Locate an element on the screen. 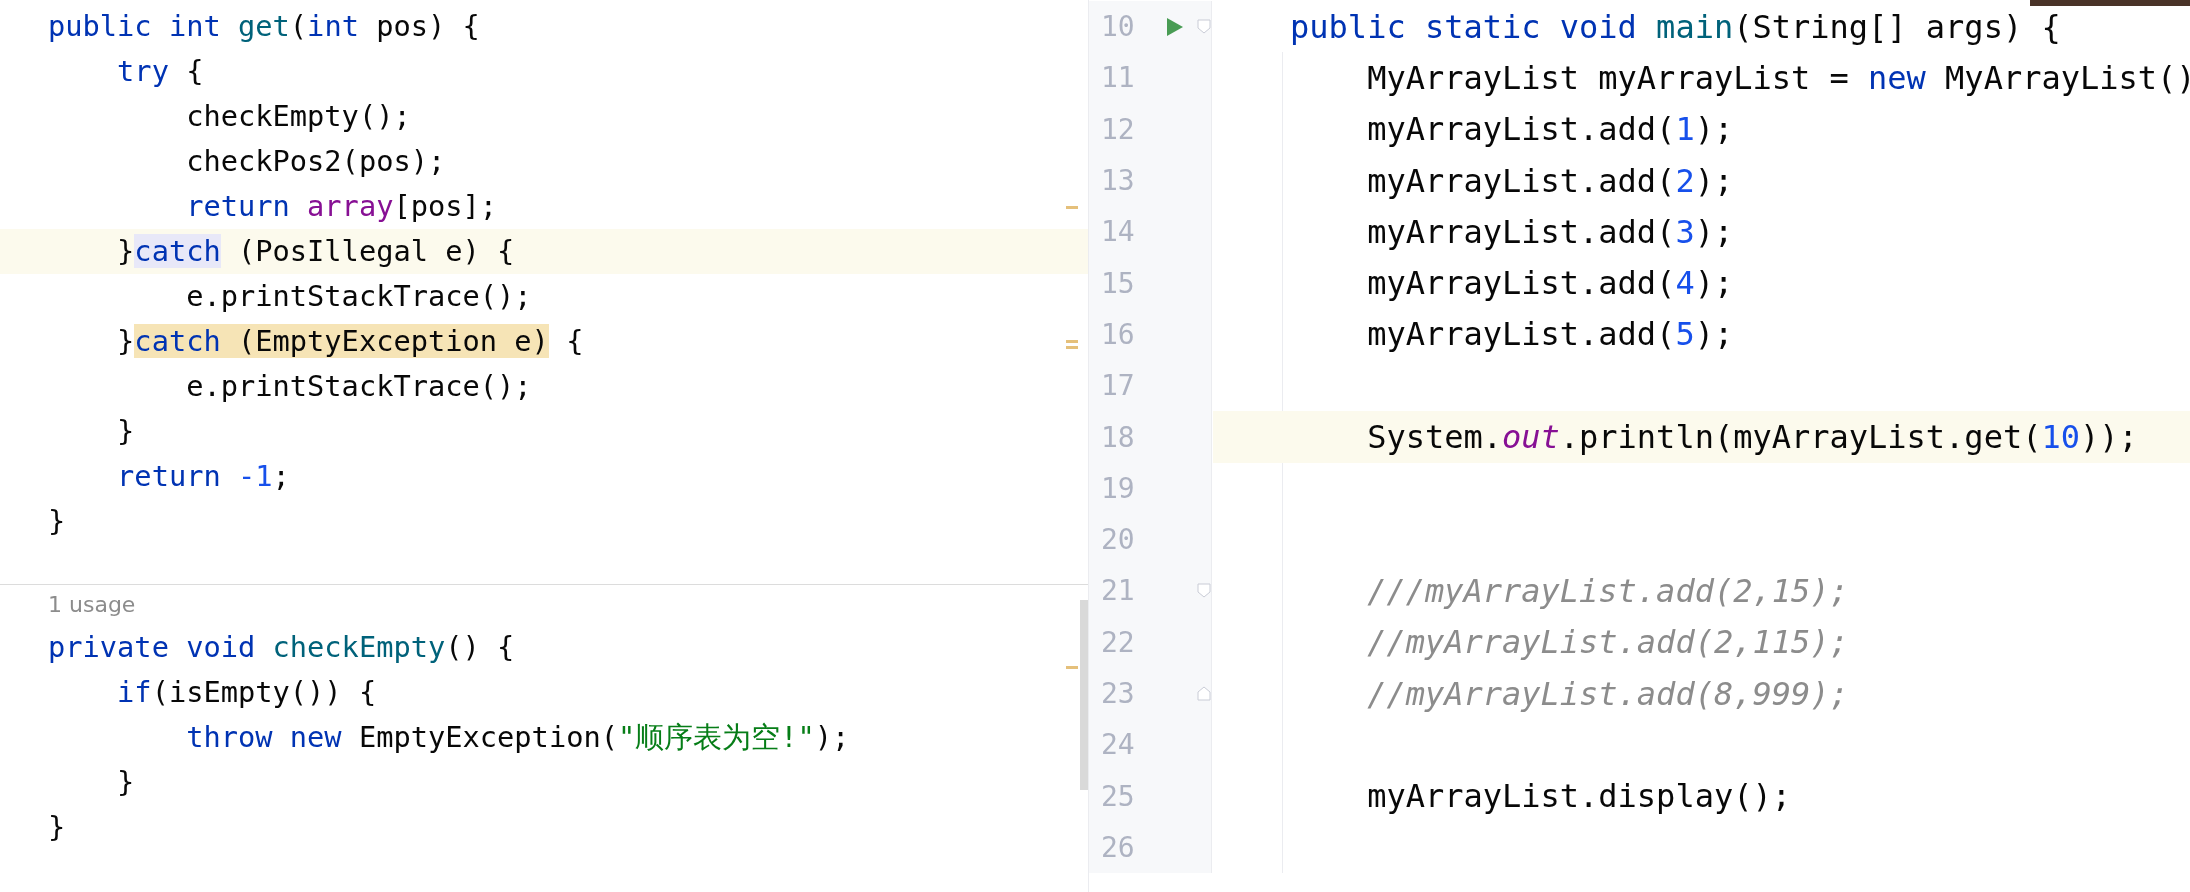 Image resolution: width=2190 pixels, height=892 pixels. line-number: 17 is located at coordinates (1118, 386).